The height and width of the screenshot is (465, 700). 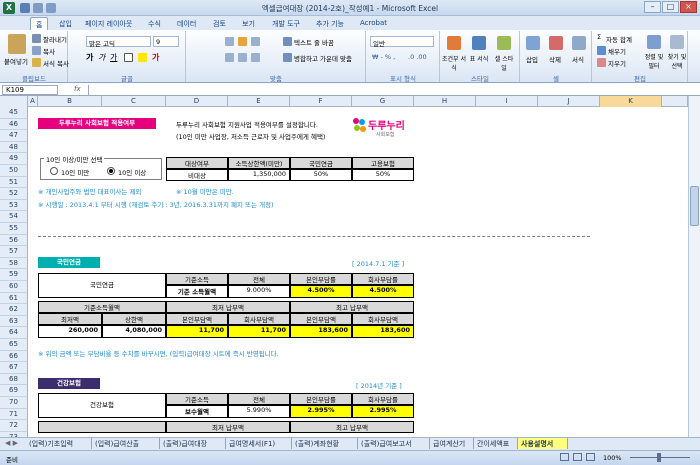 What do you see at coordinates (229, 57) in the screenshot?
I see `align-left-icon` at bounding box center [229, 57].